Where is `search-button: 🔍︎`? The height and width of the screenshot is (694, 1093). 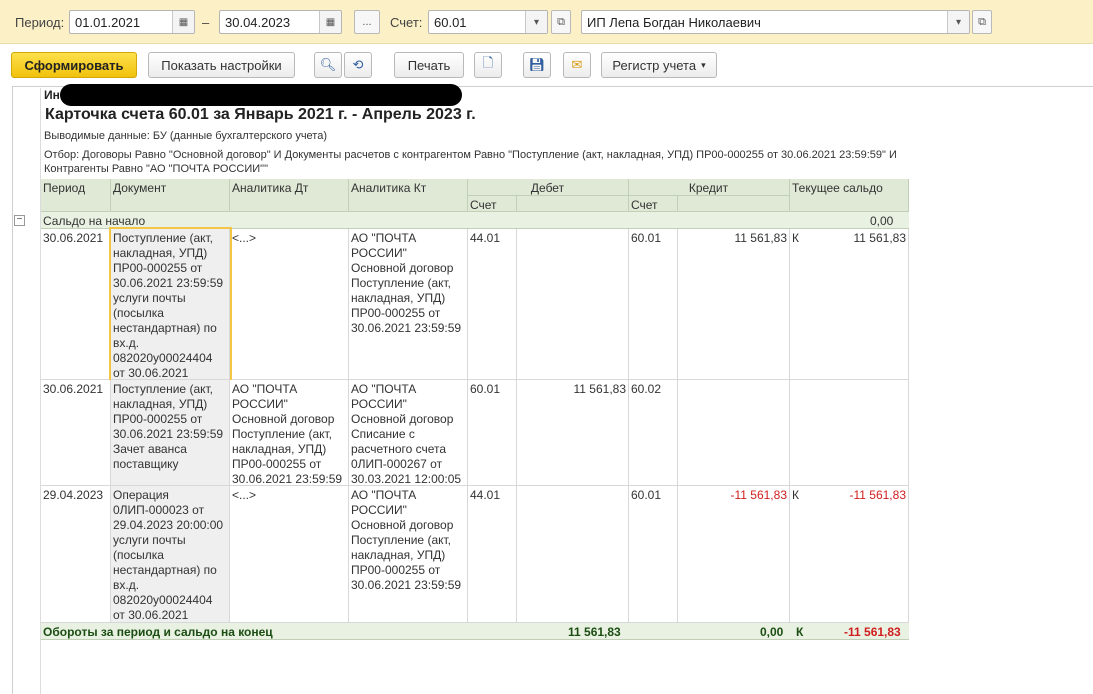 search-button: 🔍︎ is located at coordinates (328, 65).